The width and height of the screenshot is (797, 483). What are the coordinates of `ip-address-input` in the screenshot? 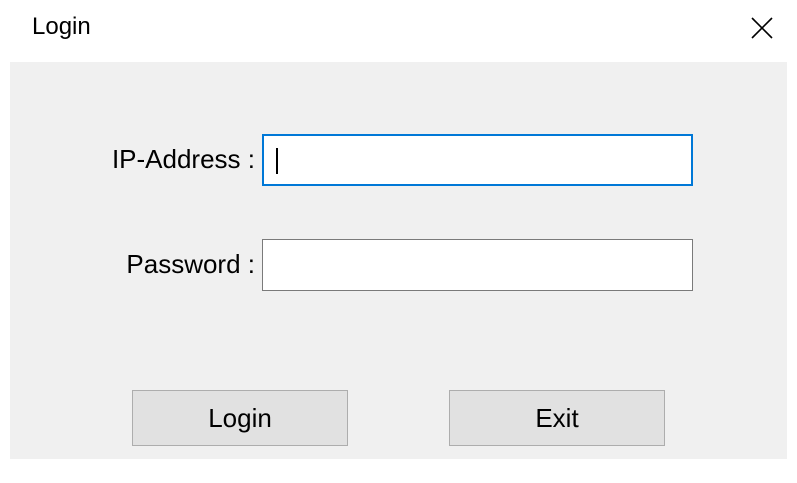 It's located at (477, 160).